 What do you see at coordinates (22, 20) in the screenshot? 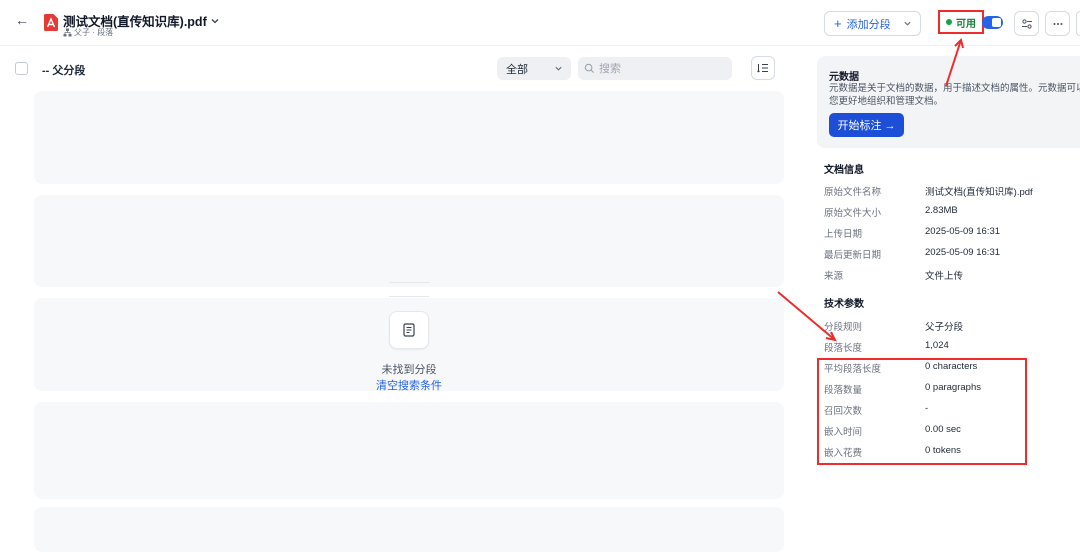
I see `back-arrow-icon: ←` at bounding box center [22, 20].